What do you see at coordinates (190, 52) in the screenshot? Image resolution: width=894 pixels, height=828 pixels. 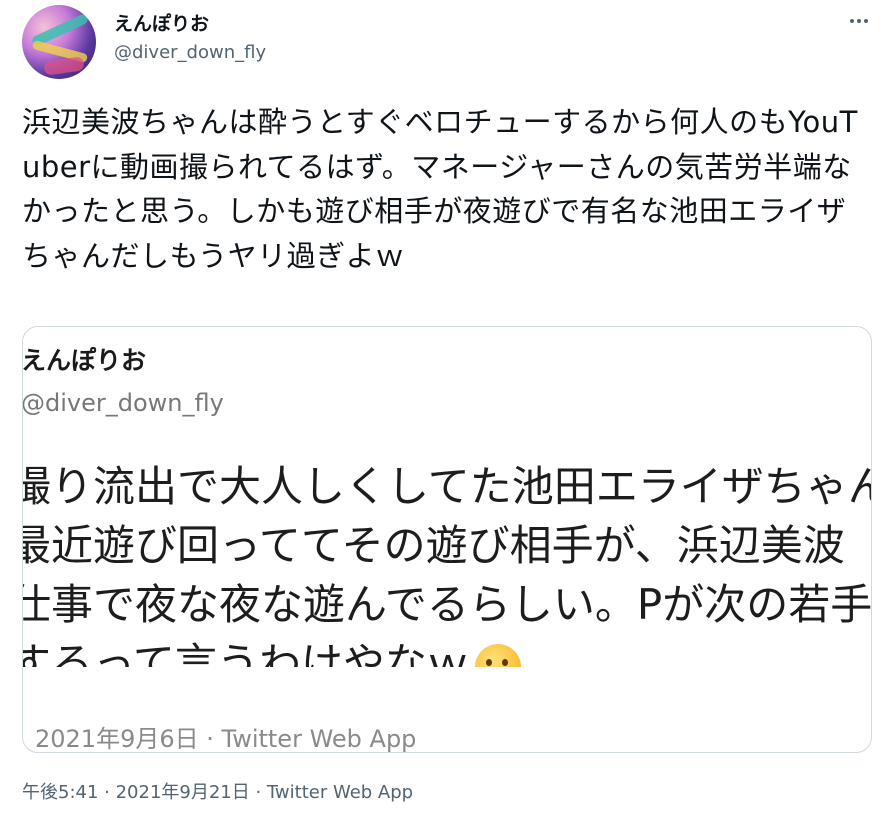 I see `author-handle: @diver_down_fly` at bounding box center [190, 52].